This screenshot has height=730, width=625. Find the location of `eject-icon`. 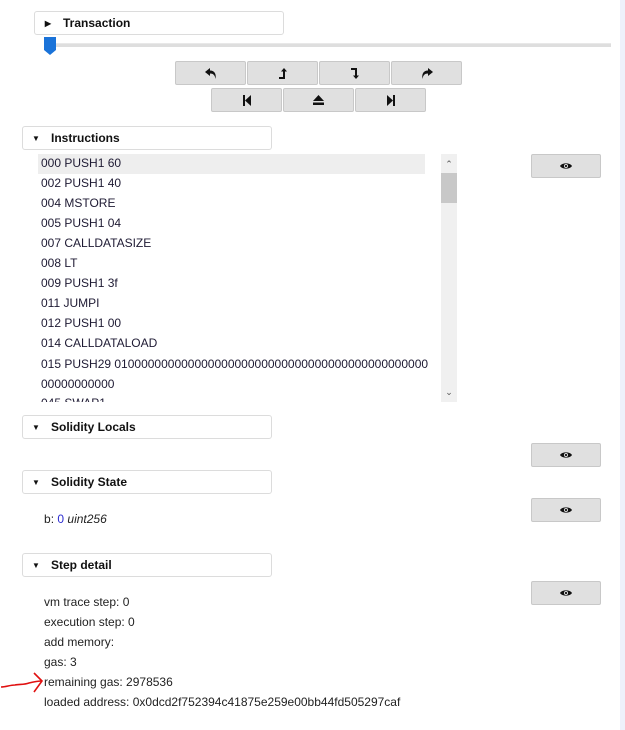

eject-icon is located at coordinates (318, 100).